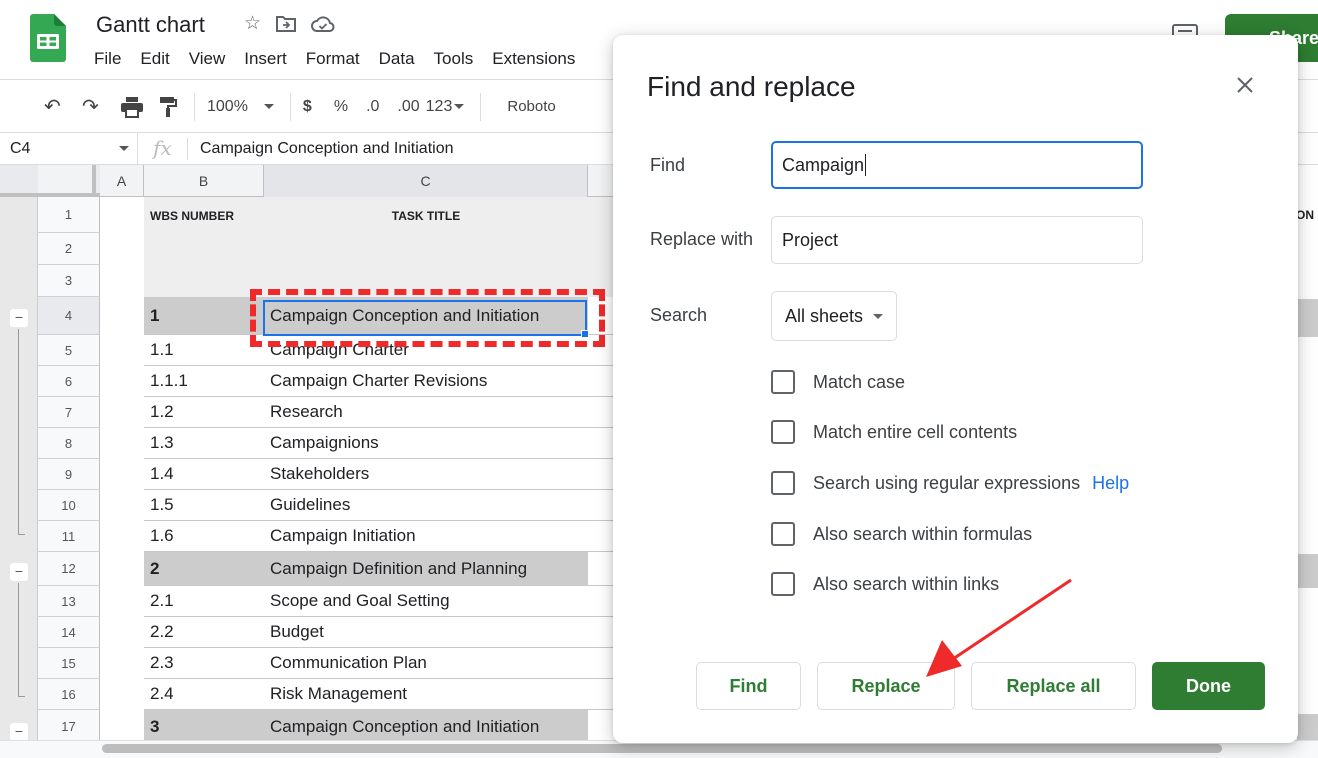  Describe the element at coordinates (159, 59) in the screenshot. I see `menu-edit: Edit` at that location.